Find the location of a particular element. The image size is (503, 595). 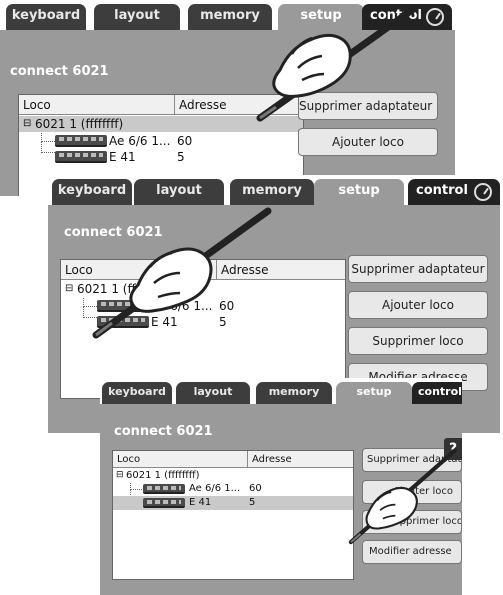

tree-root-row: ⊟ 6021 1 (ffffffff) is located at coordinates (233, 475).